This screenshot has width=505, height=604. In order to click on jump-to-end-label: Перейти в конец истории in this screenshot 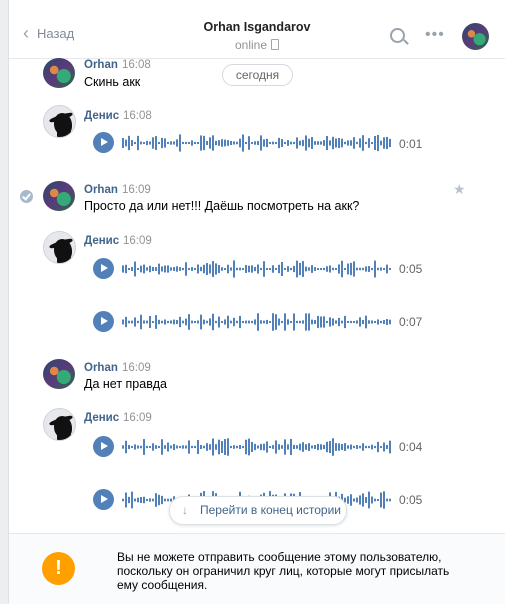, I will do `click(270, 510)`.